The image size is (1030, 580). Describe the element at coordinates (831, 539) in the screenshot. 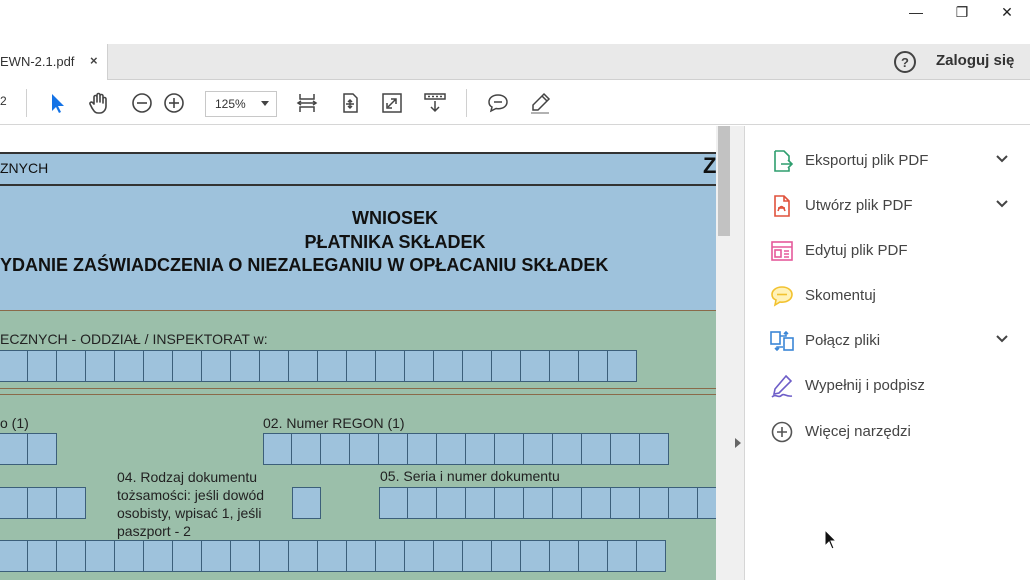

I see `mouse-cursor-icon` at that location.